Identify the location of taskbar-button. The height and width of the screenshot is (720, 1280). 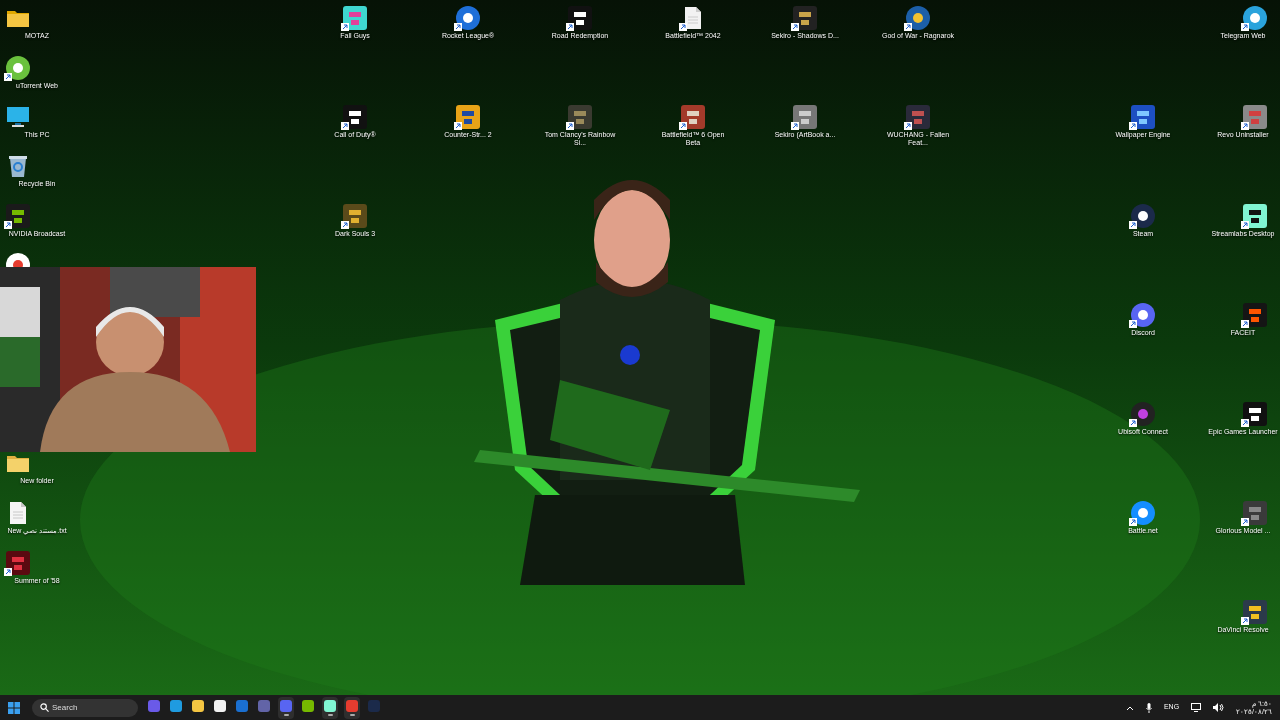
(330, 707).